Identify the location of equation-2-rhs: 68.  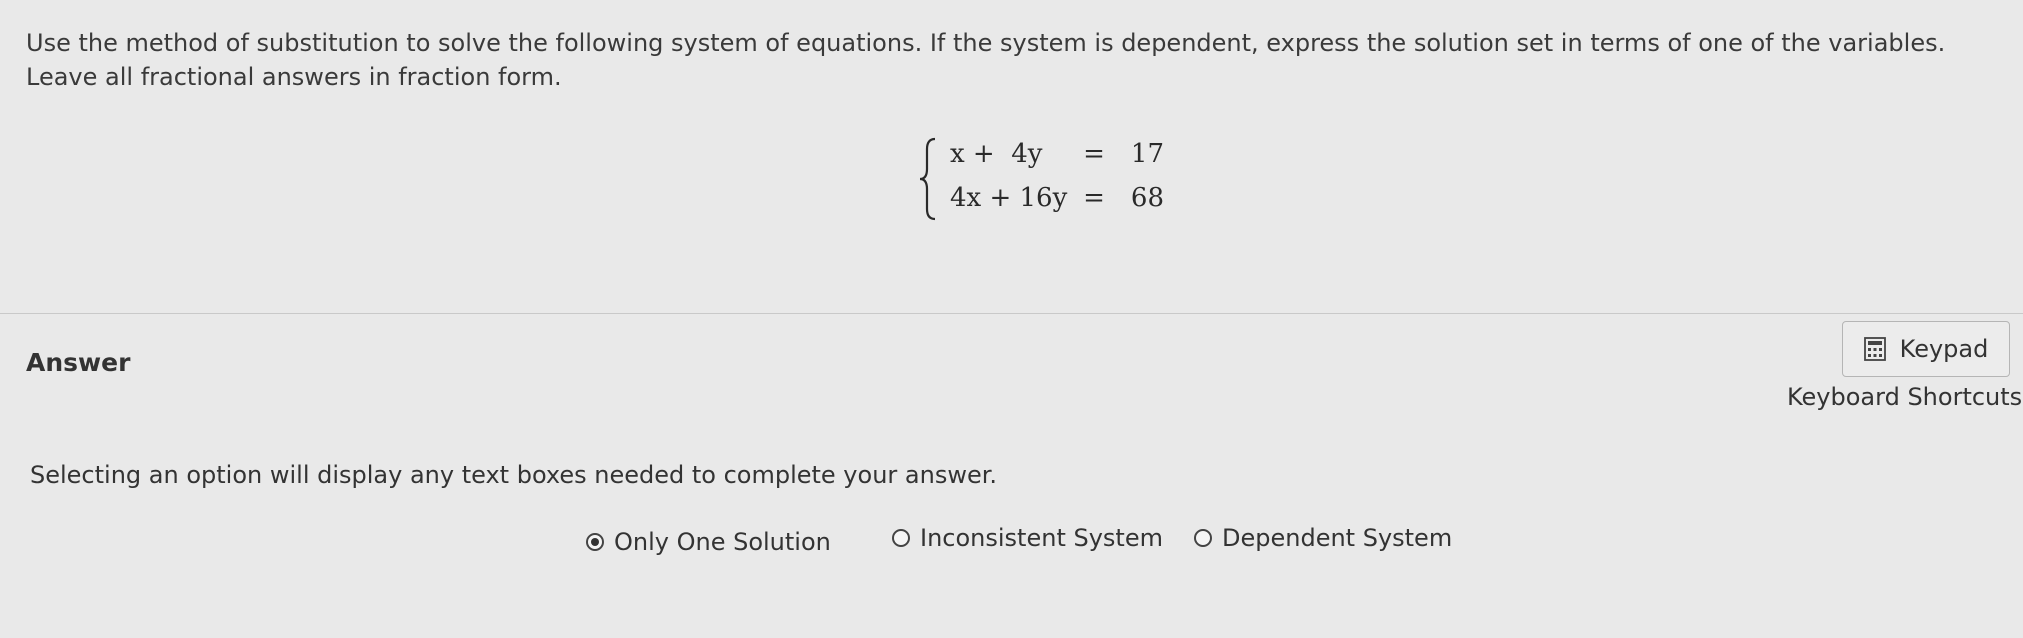
(1147, 198).